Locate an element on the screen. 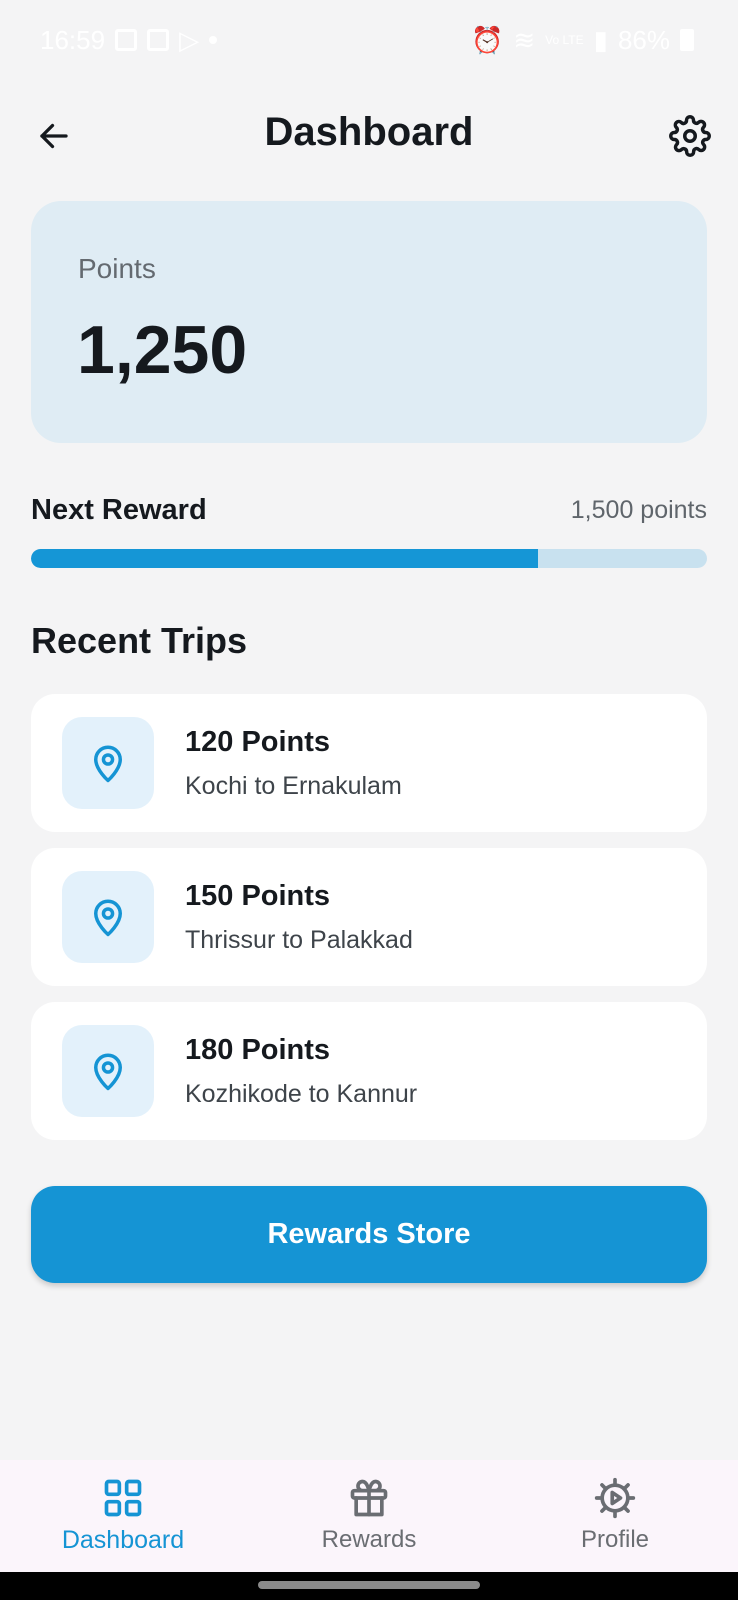  battery-icon is located at coordinates (687, 40).